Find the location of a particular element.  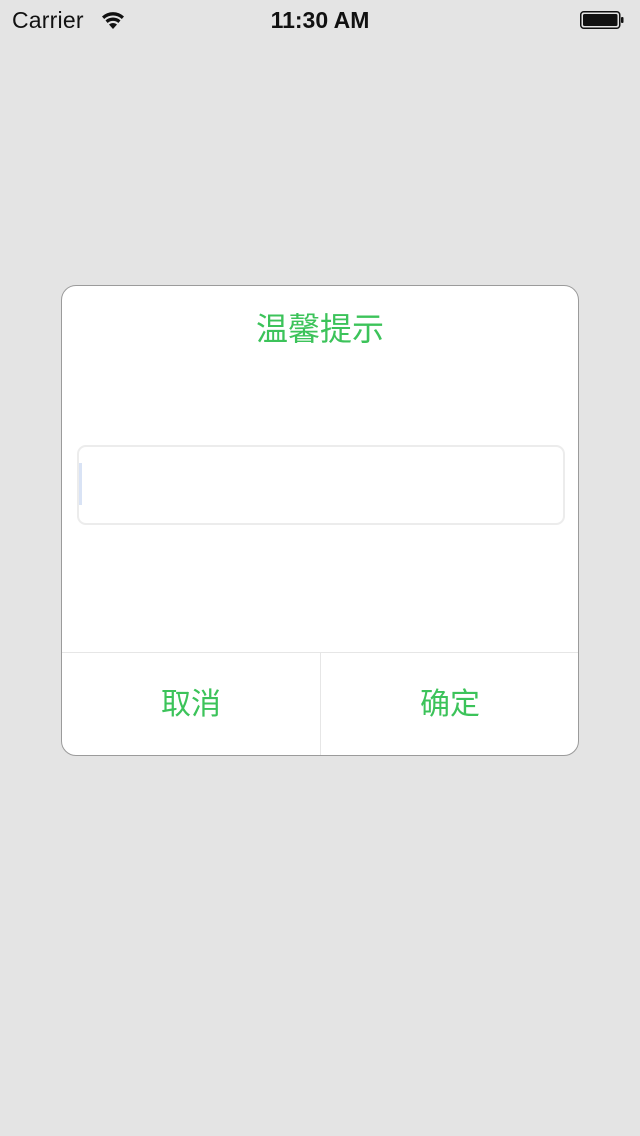

cancel-button: 取消 is located at coordinates (191, 704).